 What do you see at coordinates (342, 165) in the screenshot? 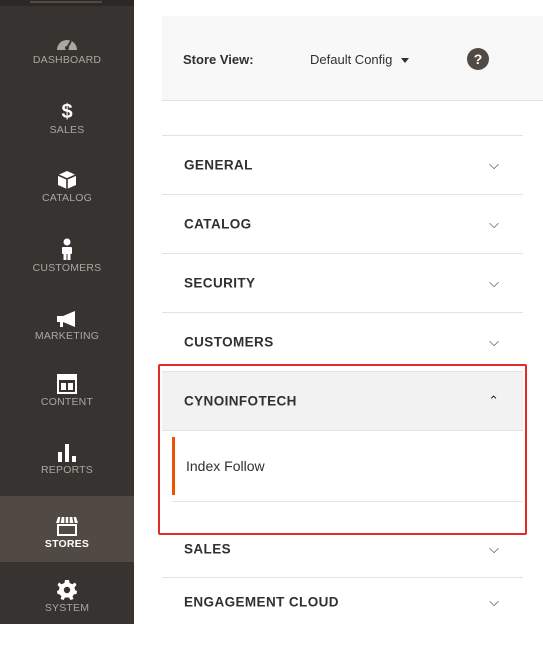
I see `section-general: GENERAL ⌵` at bounding box center [342, 165].